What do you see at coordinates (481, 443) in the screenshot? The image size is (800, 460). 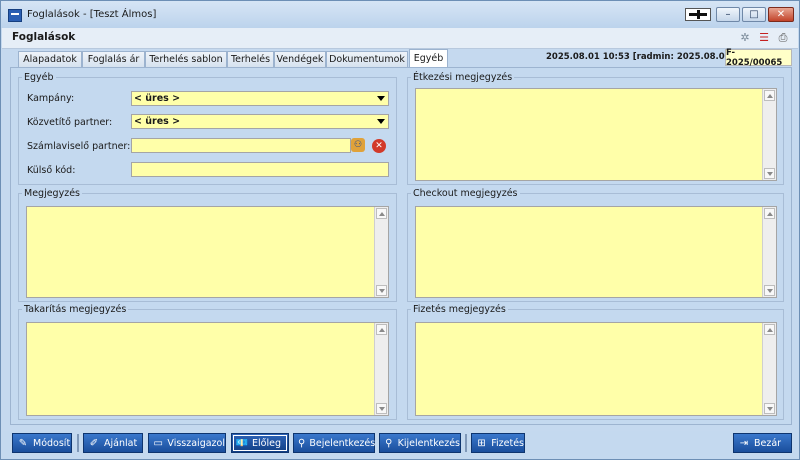 I see `payment-icon: ⊞` at bounding box center [481, 443].